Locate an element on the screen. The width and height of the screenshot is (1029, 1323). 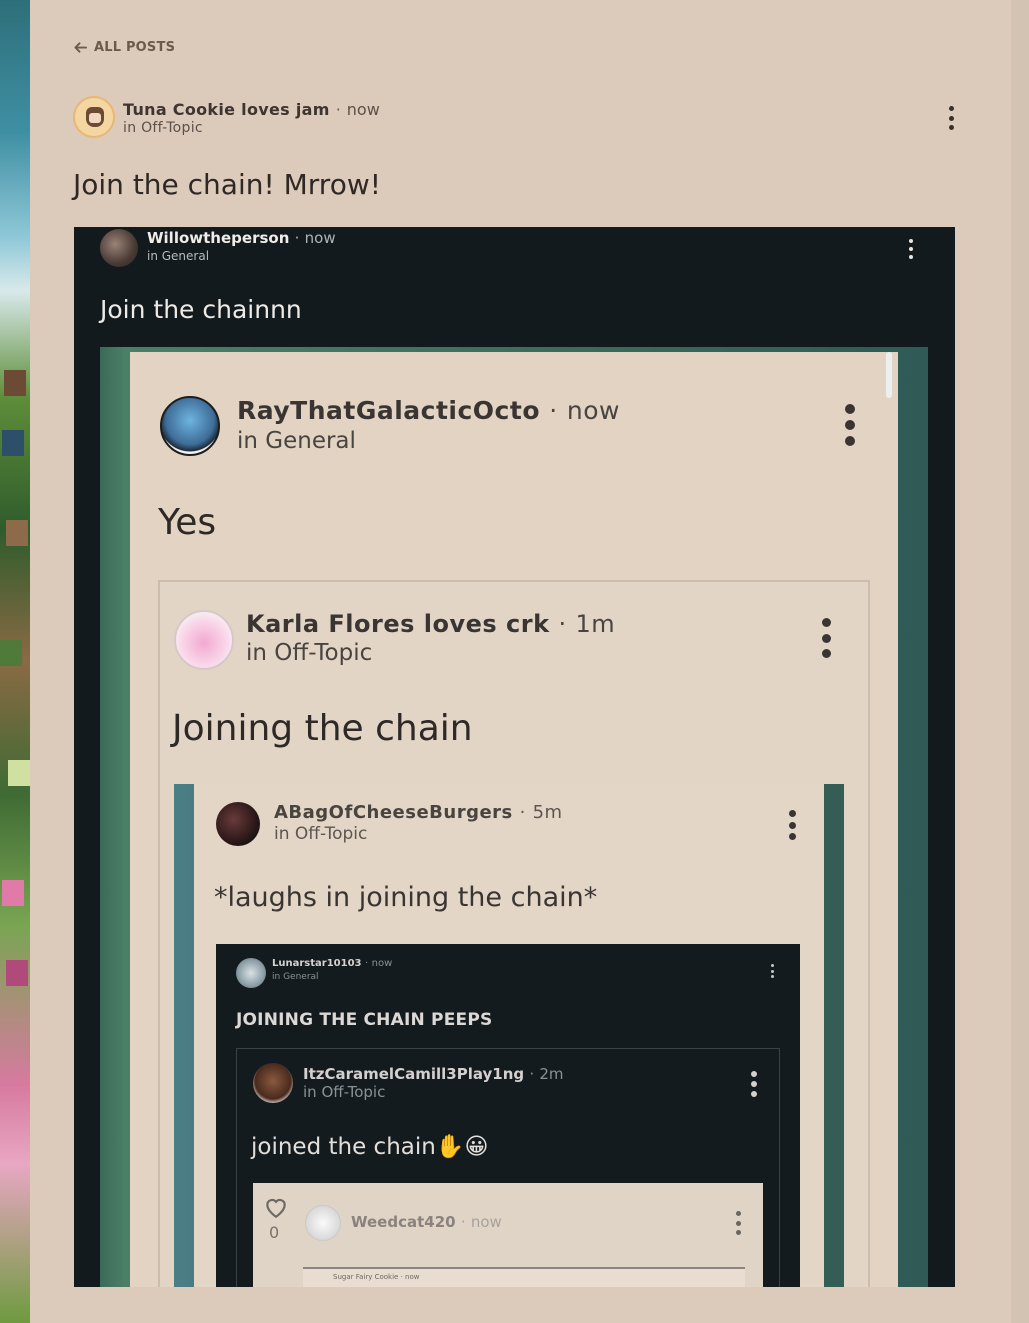
embedded-author-line: Willowtheperson · now is located at coordinates (241, 238).